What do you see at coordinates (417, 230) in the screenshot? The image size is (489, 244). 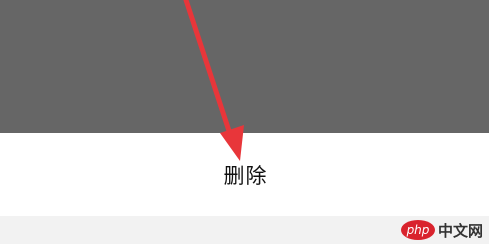 I see `watermark-logo: php` at bounding box center [417, 230].